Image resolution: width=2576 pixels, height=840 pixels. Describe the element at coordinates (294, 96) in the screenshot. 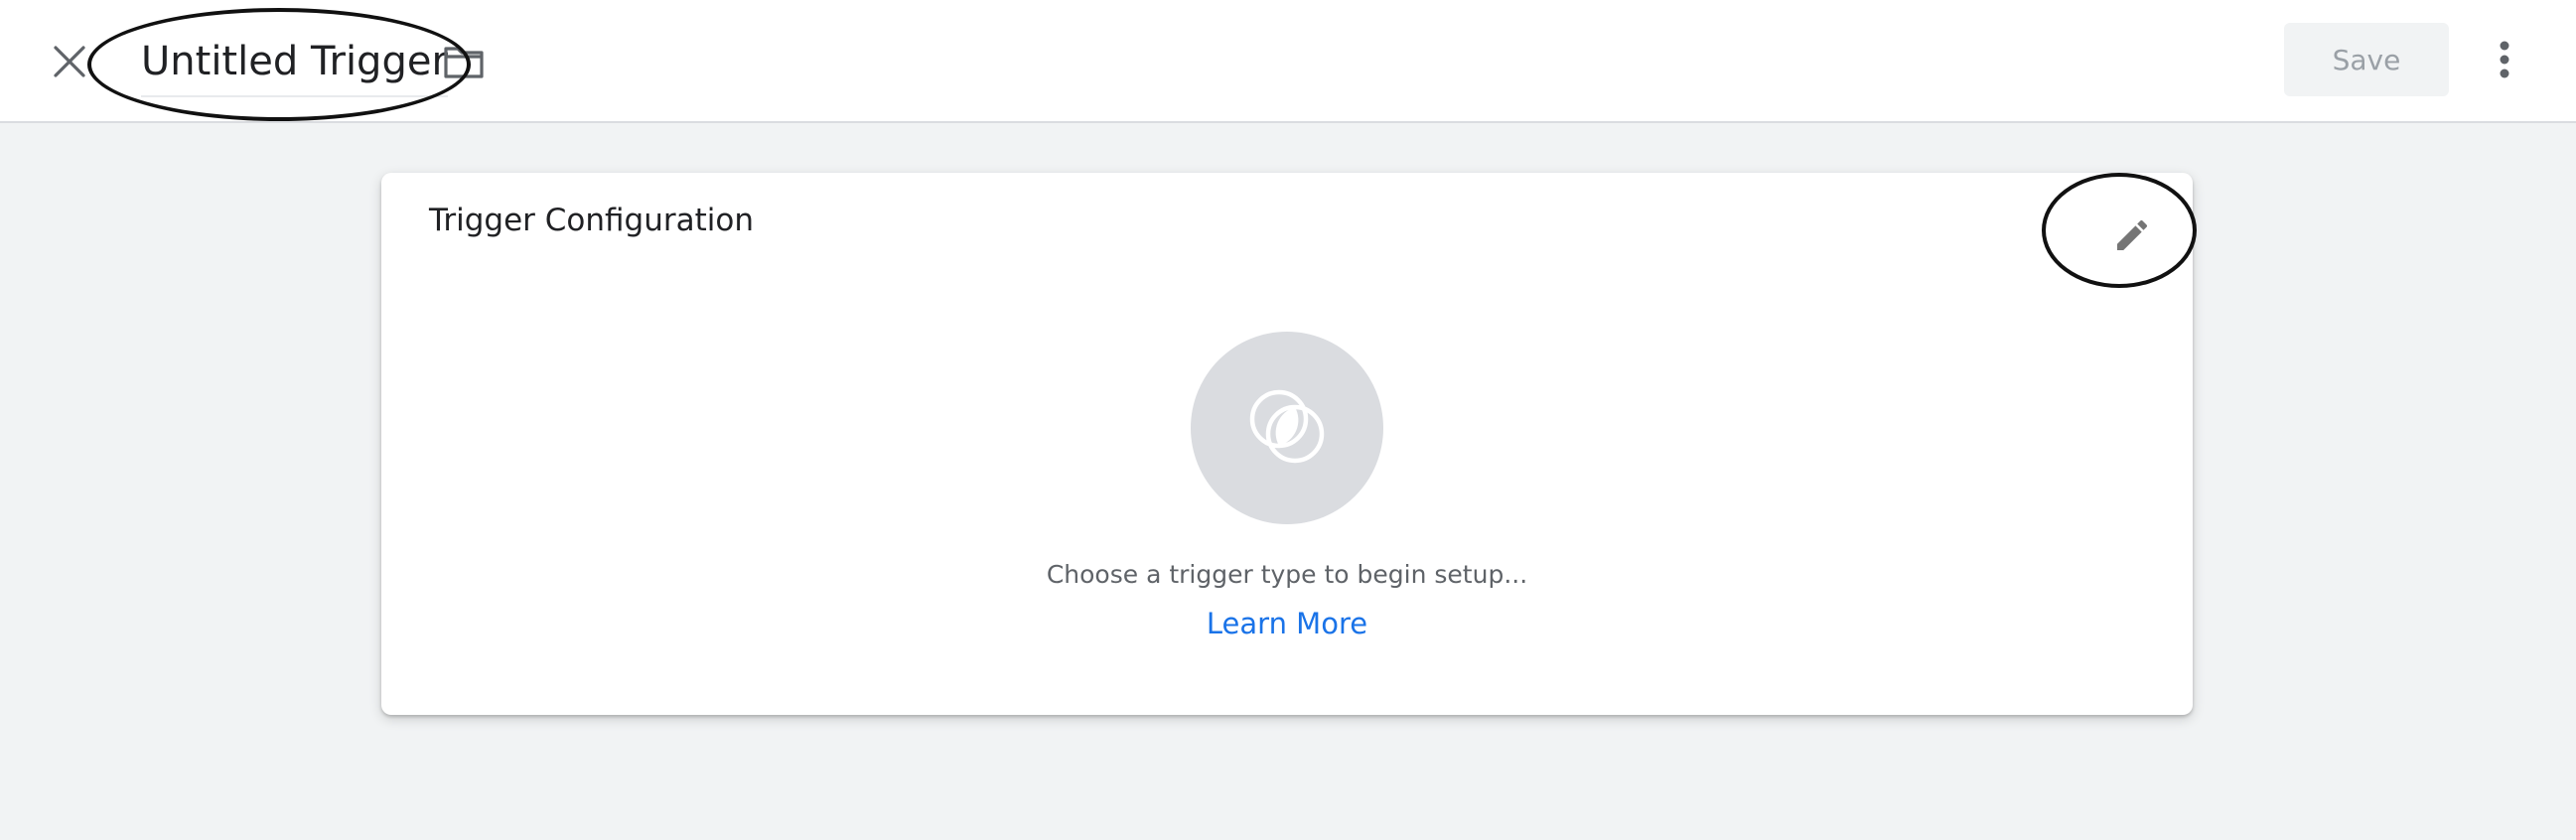

I see `title-underline` at that location.